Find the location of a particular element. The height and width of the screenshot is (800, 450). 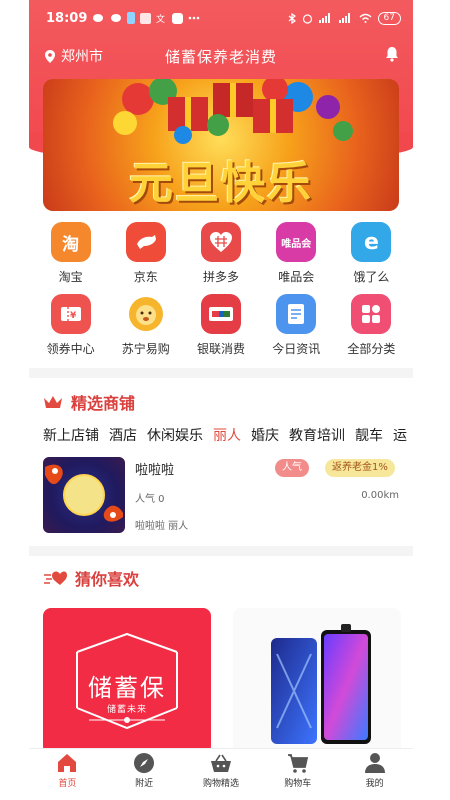

product-card: 储蓄保 储蓄未来 is located at coordinates (127, 681).